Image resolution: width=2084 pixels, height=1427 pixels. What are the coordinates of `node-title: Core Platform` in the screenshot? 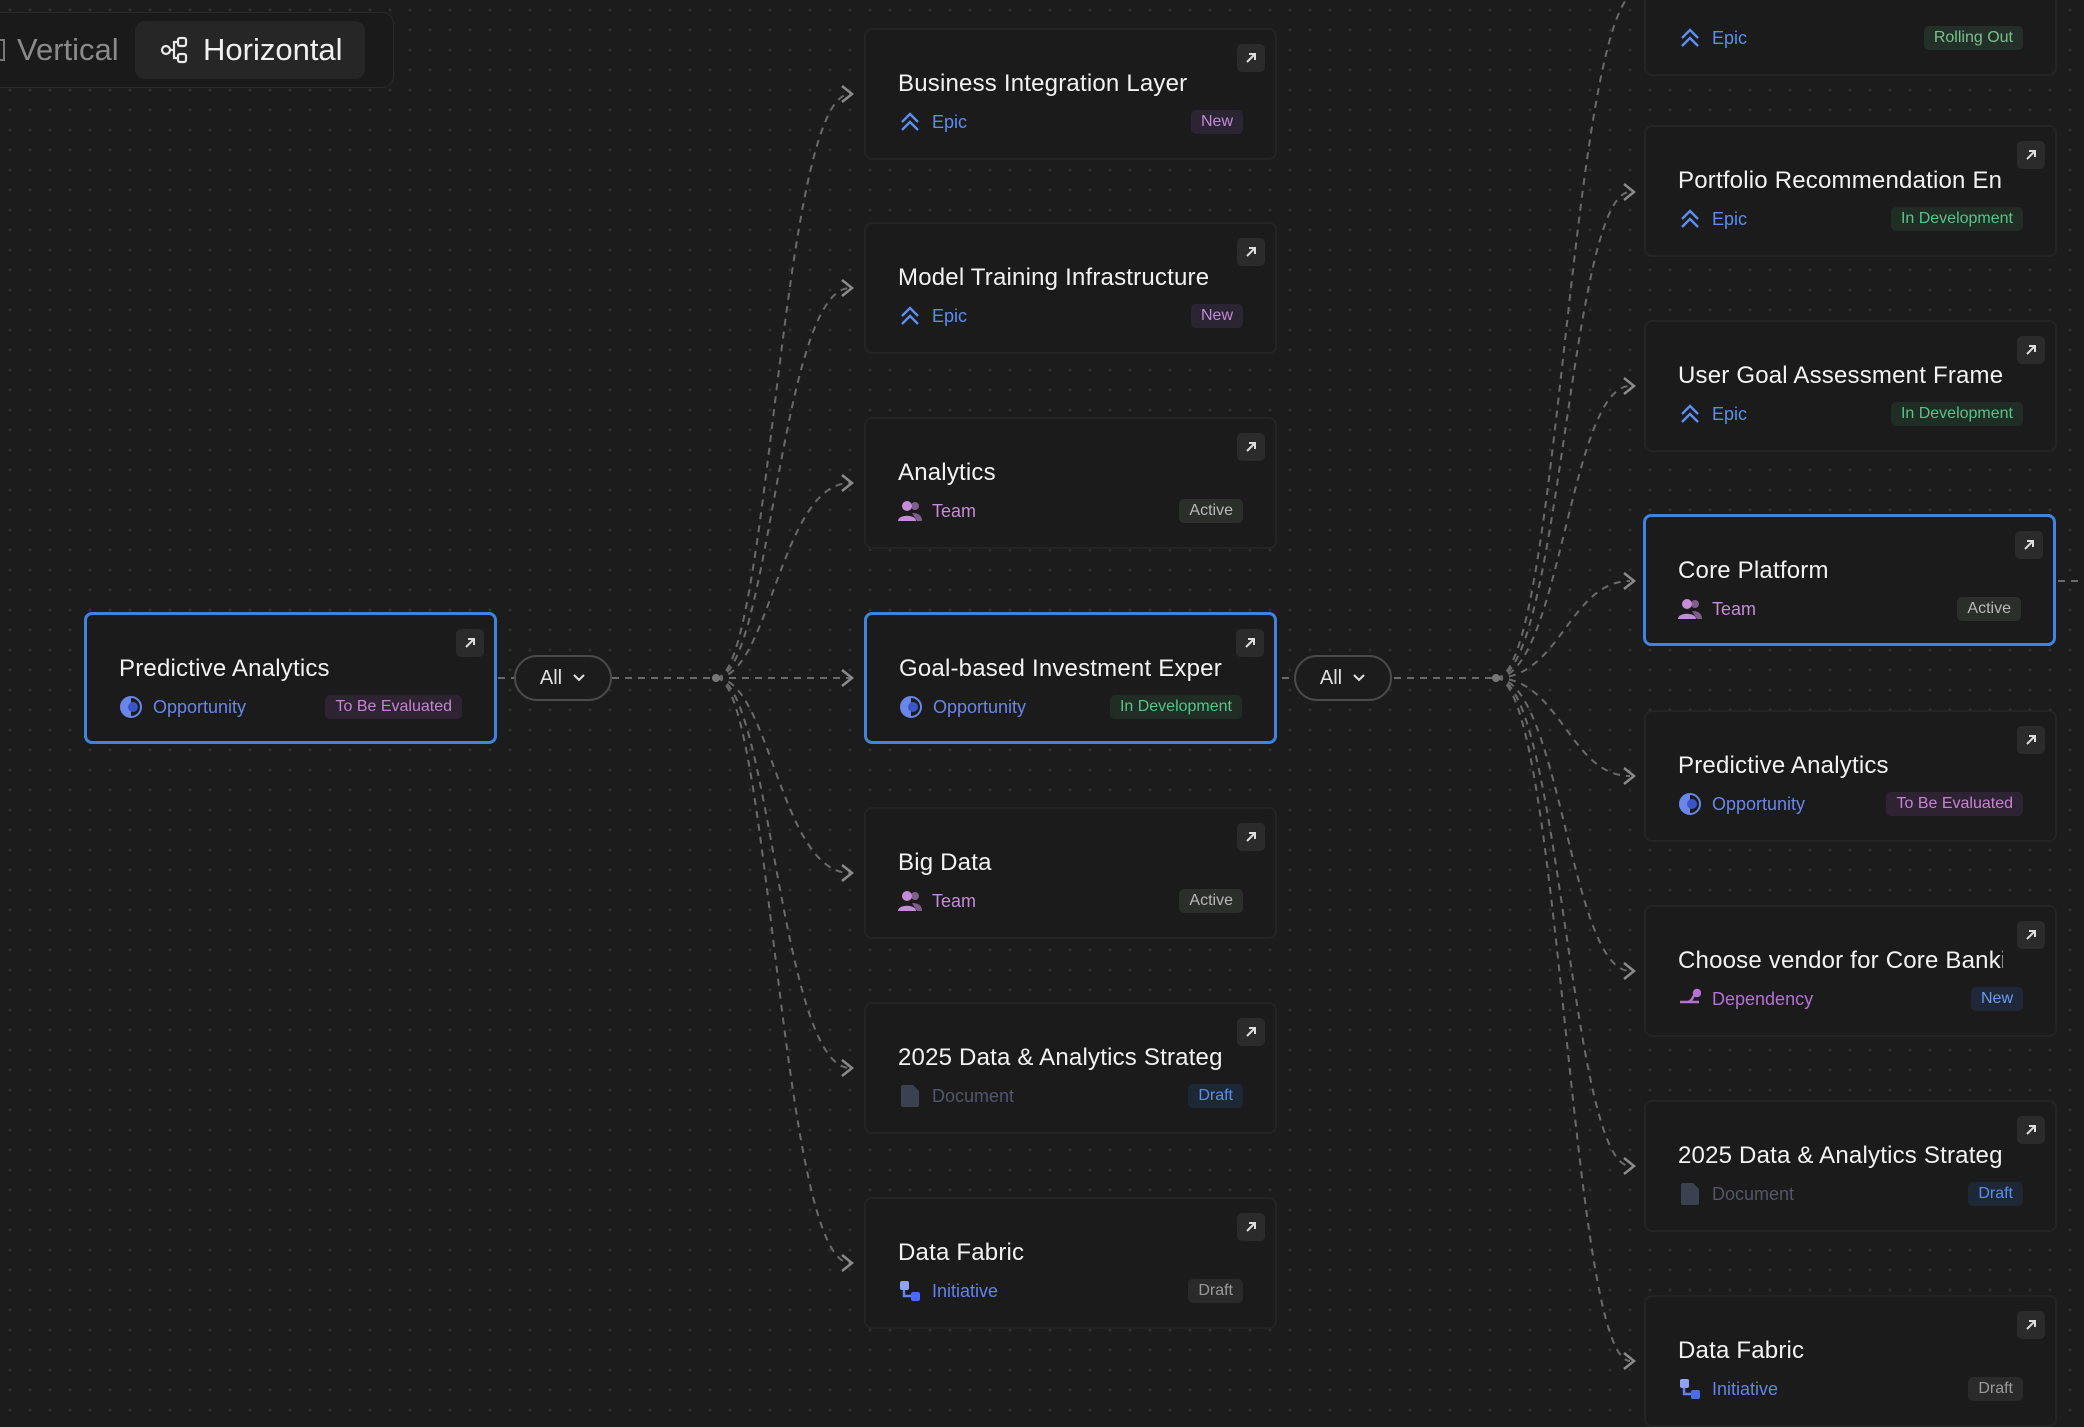 It's located at (1753, 570).